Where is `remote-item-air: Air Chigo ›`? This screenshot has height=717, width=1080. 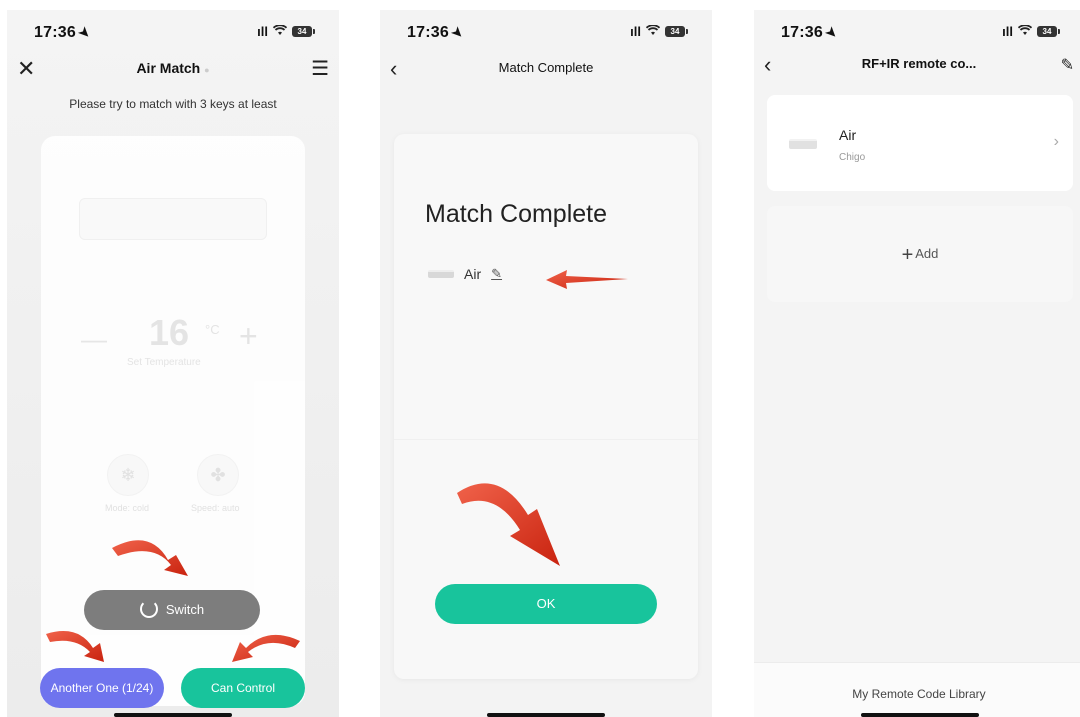 remote-item-air: Air Chigo › is located at coordinates (920, 143).